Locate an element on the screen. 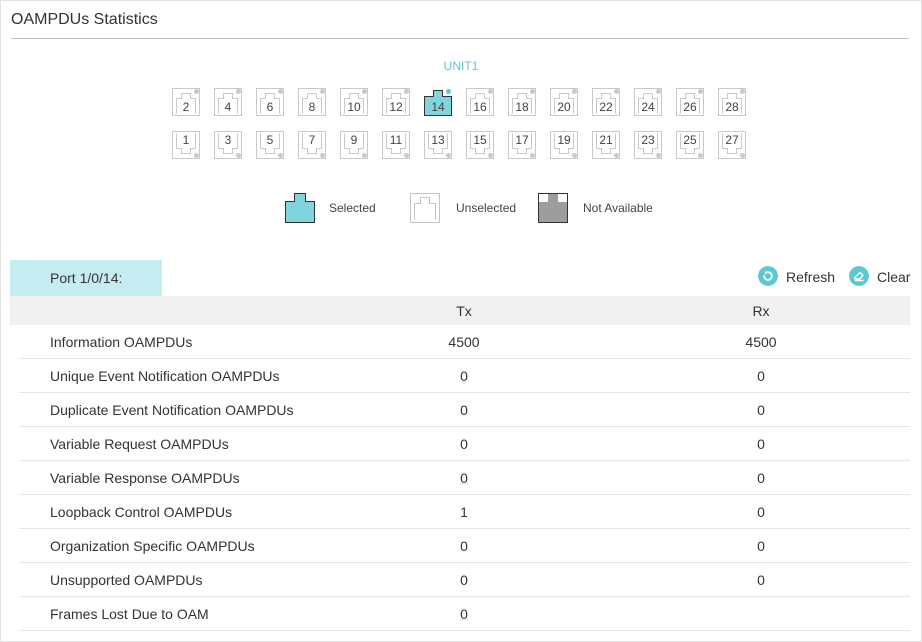  port-20: 20 is located at coordinates (564, 102).